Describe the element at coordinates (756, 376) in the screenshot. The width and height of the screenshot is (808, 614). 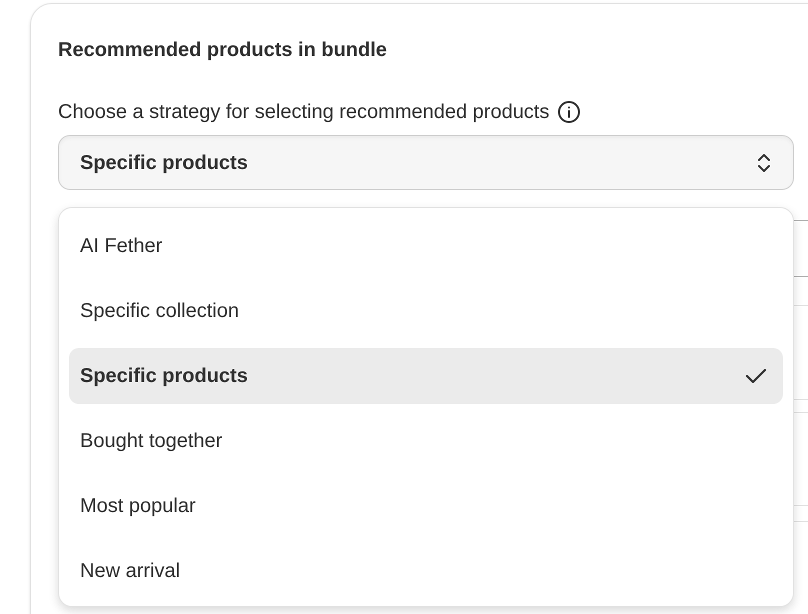
I see `checkmark-icon` at that location.